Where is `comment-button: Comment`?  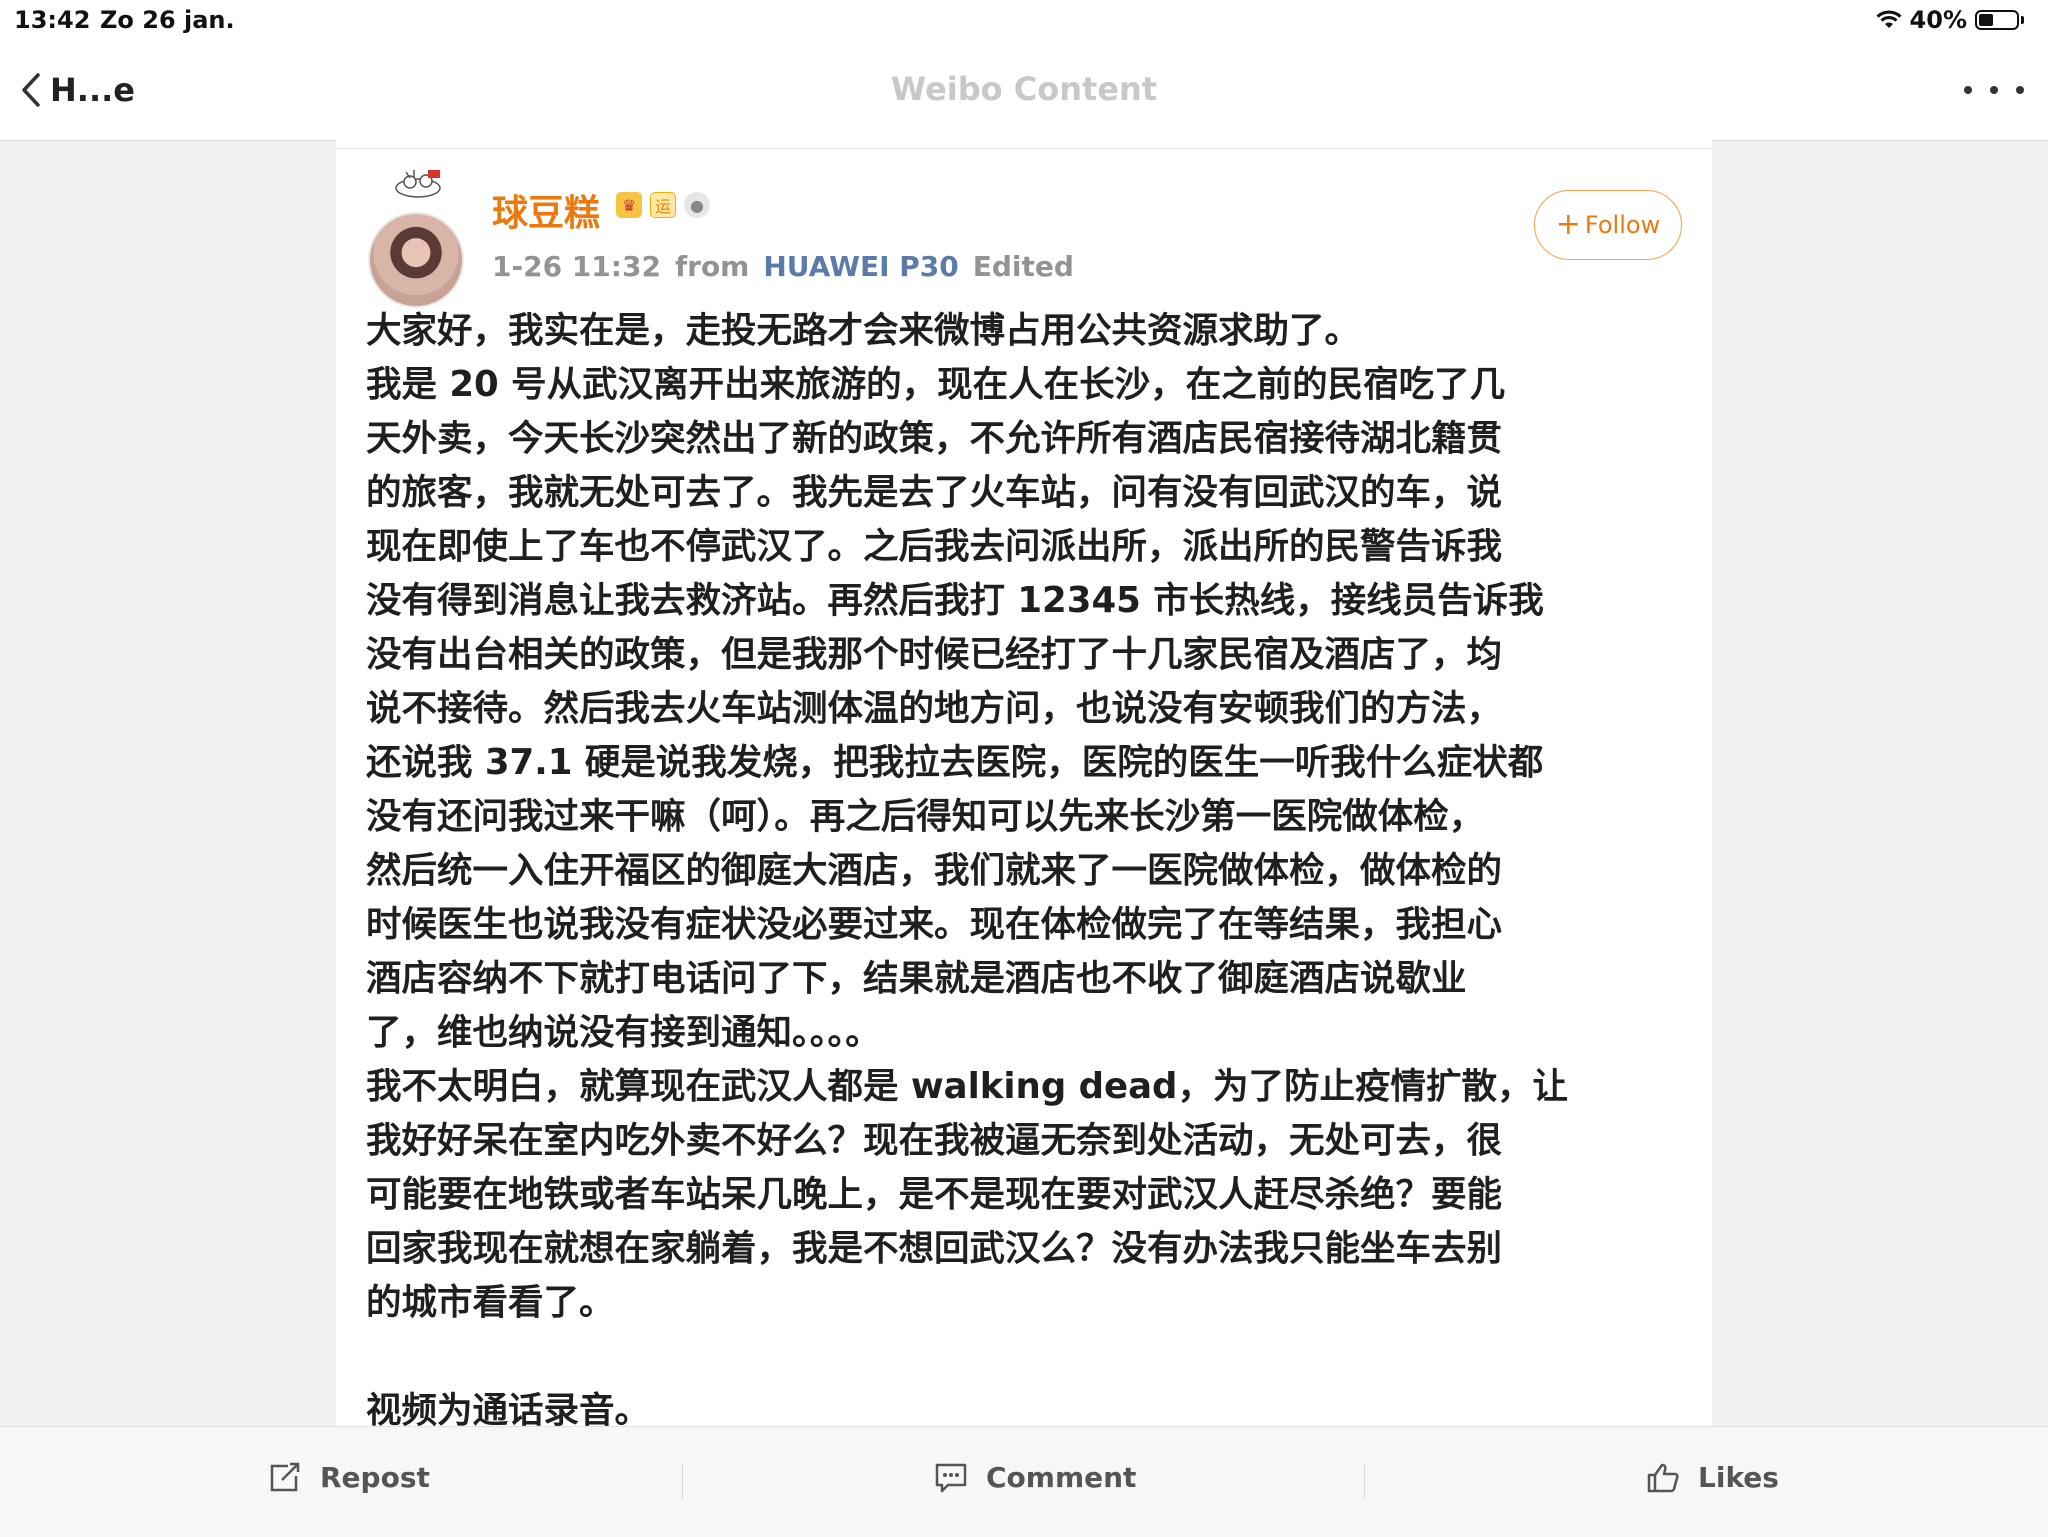 comment-button: Comment is located at coordinates (1035, 1477).